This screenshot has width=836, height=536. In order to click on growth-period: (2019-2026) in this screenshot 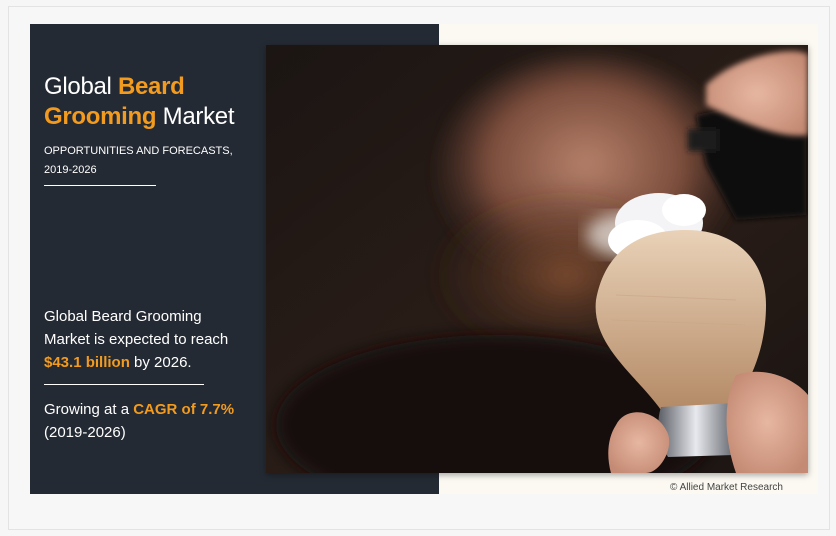, I will do `click(85, 432)`.